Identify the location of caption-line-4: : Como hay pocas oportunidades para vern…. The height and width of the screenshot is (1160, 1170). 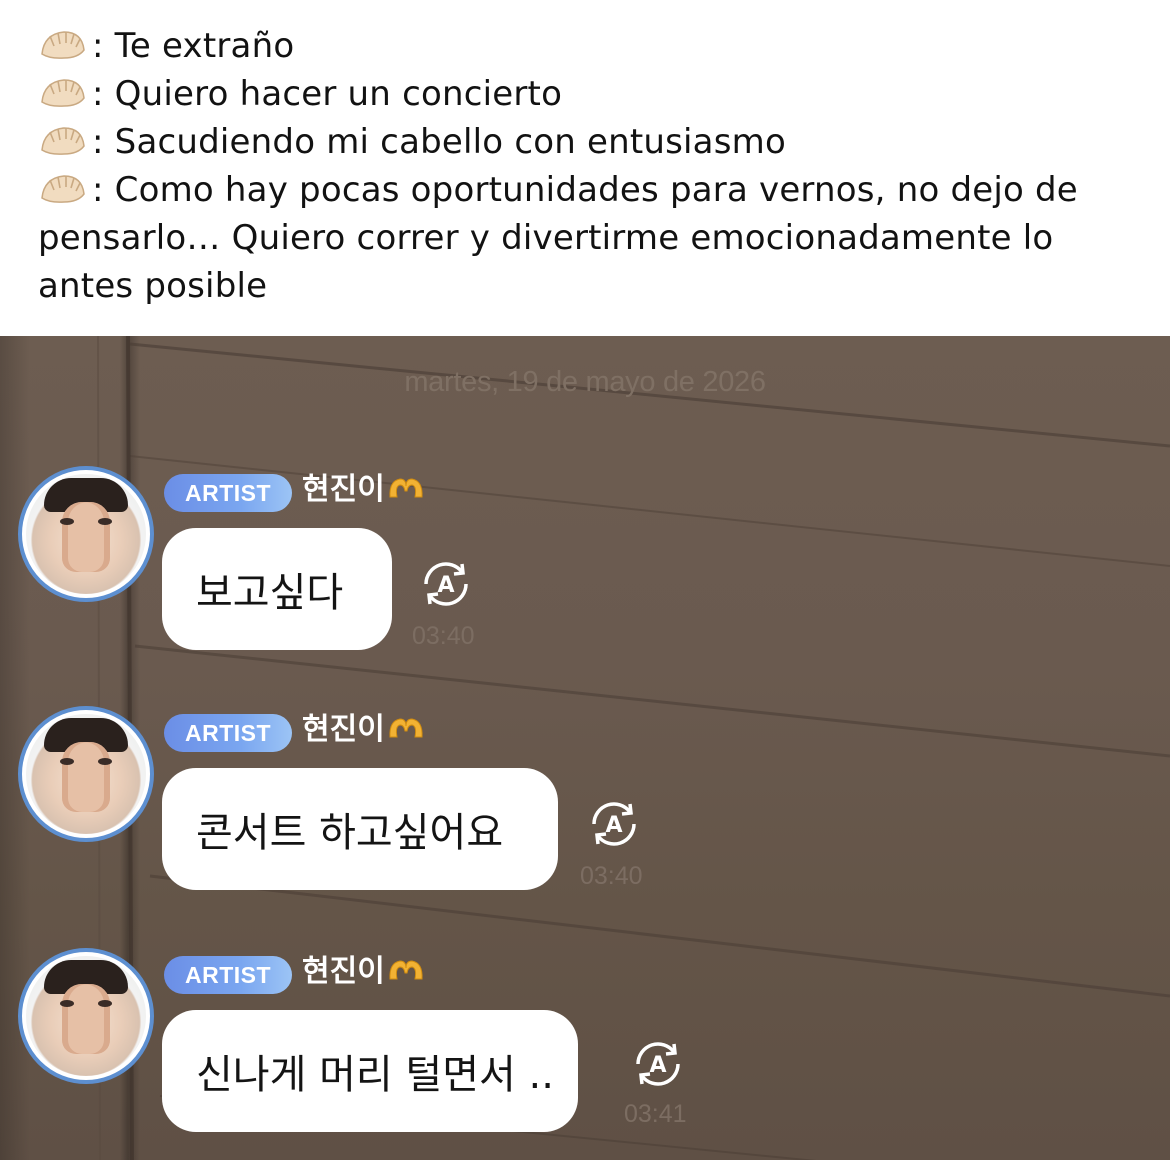
(588, 238).